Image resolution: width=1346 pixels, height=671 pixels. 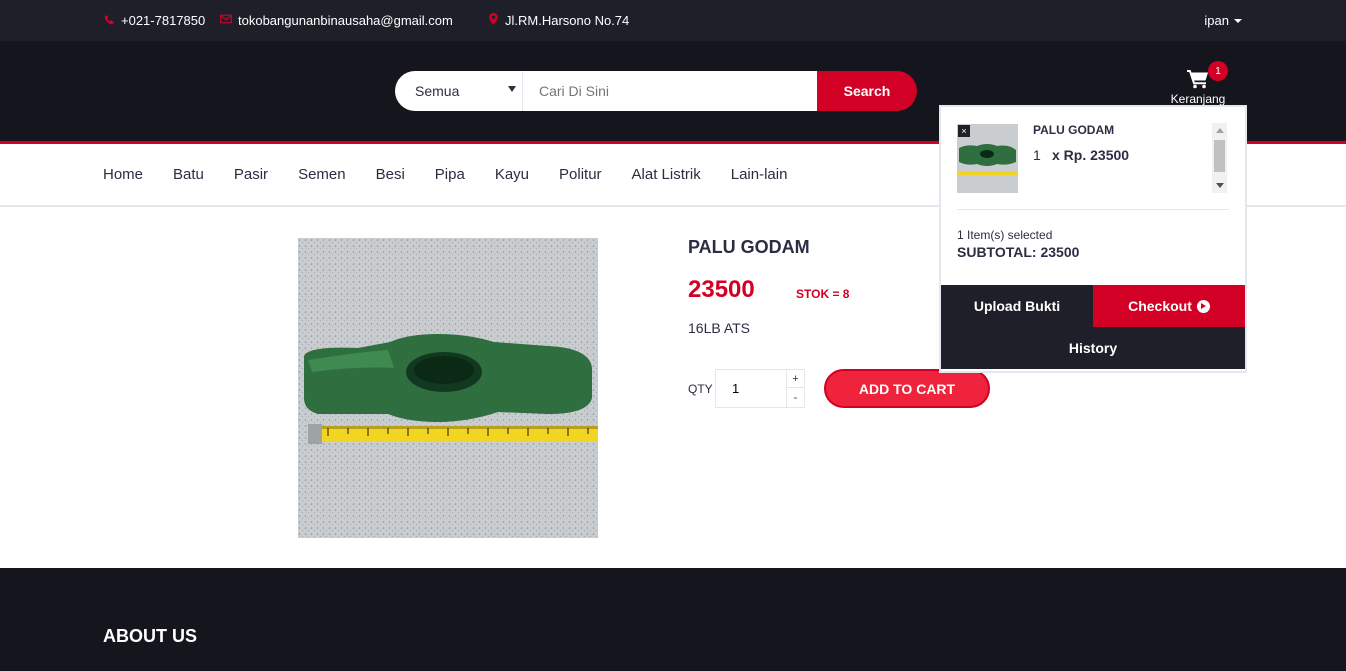 I want to click on nav-item-besi: Besi, so click(x=390, y=174).